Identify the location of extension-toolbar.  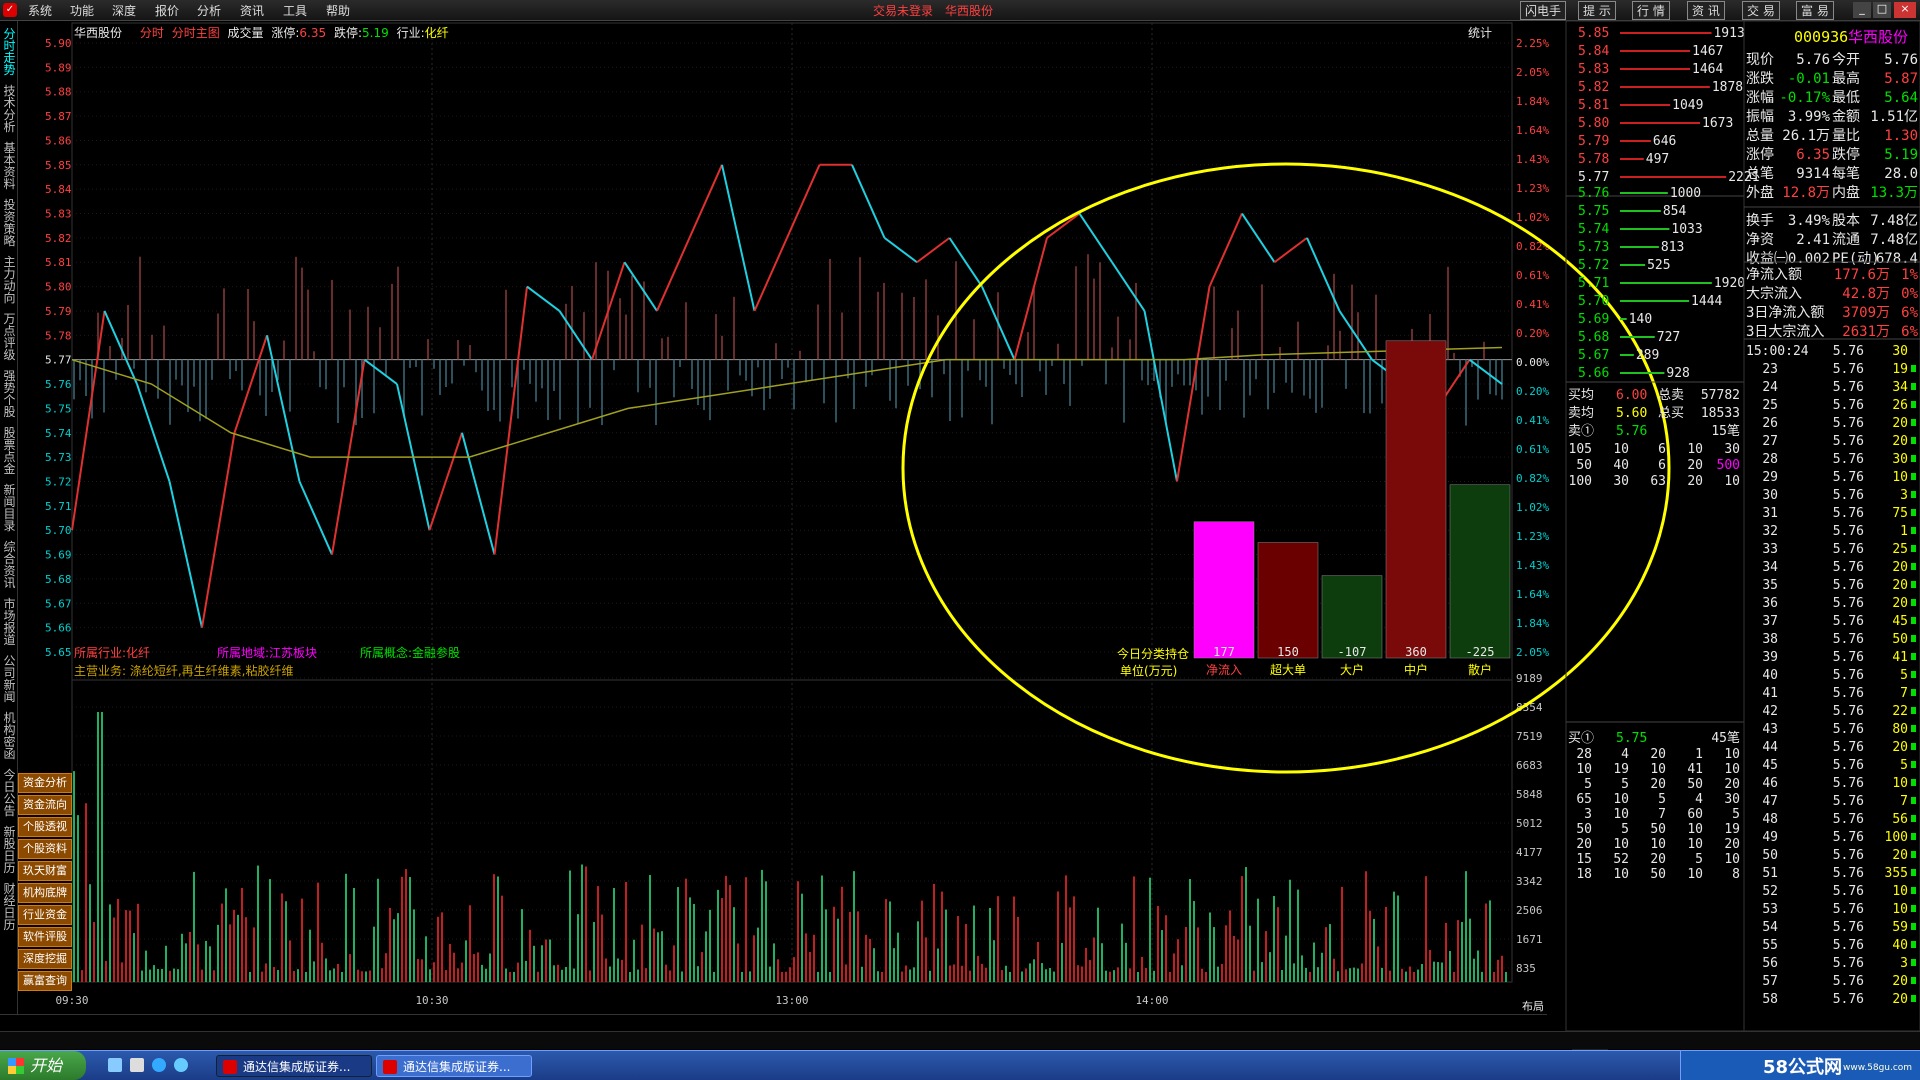
(960, 1040).